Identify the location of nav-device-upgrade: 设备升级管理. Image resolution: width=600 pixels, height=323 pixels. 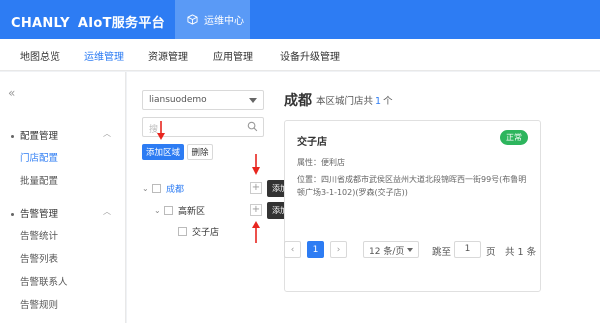
(310, 55).